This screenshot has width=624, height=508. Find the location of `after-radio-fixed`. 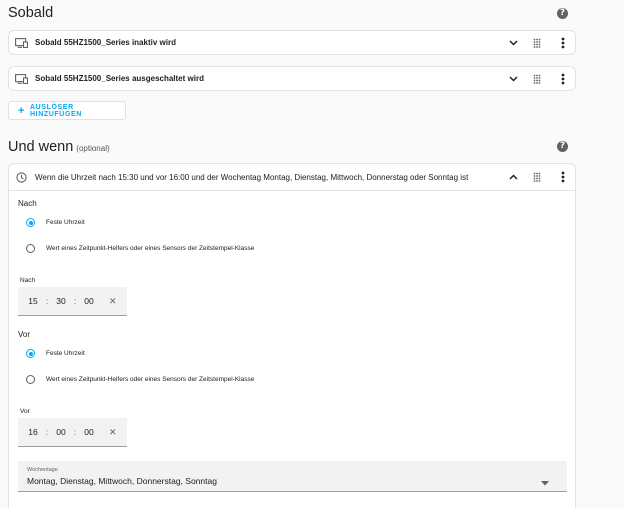

after-radio-fixed is located at coordinates (30, 222).